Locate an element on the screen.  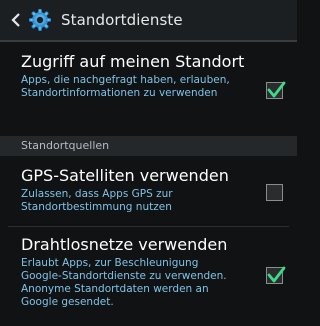
back-button is located at coordinates (16, 20).